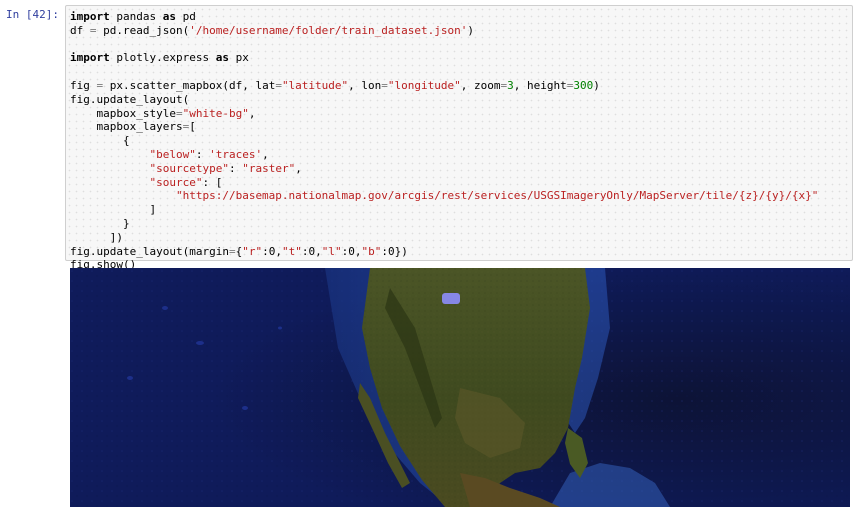 The width and height of the screenshot is (859, 514). I want to click on code-line: "sourcetype": "raster",, so click(459, 169).